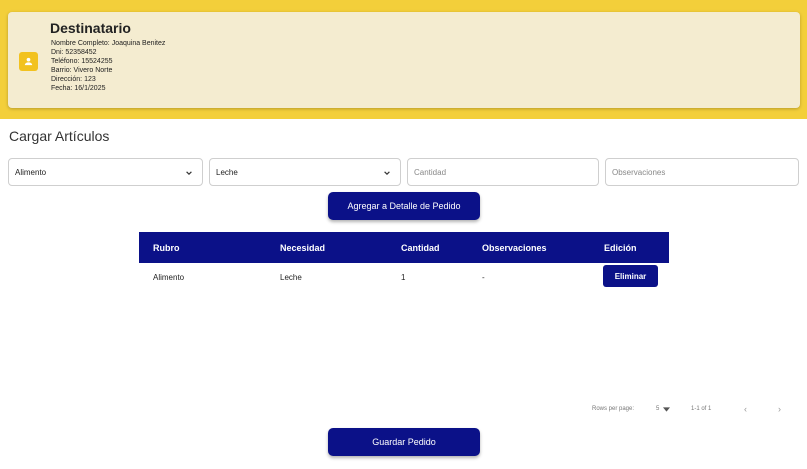  I want to click on caret-down-icon, so click(667, 409).